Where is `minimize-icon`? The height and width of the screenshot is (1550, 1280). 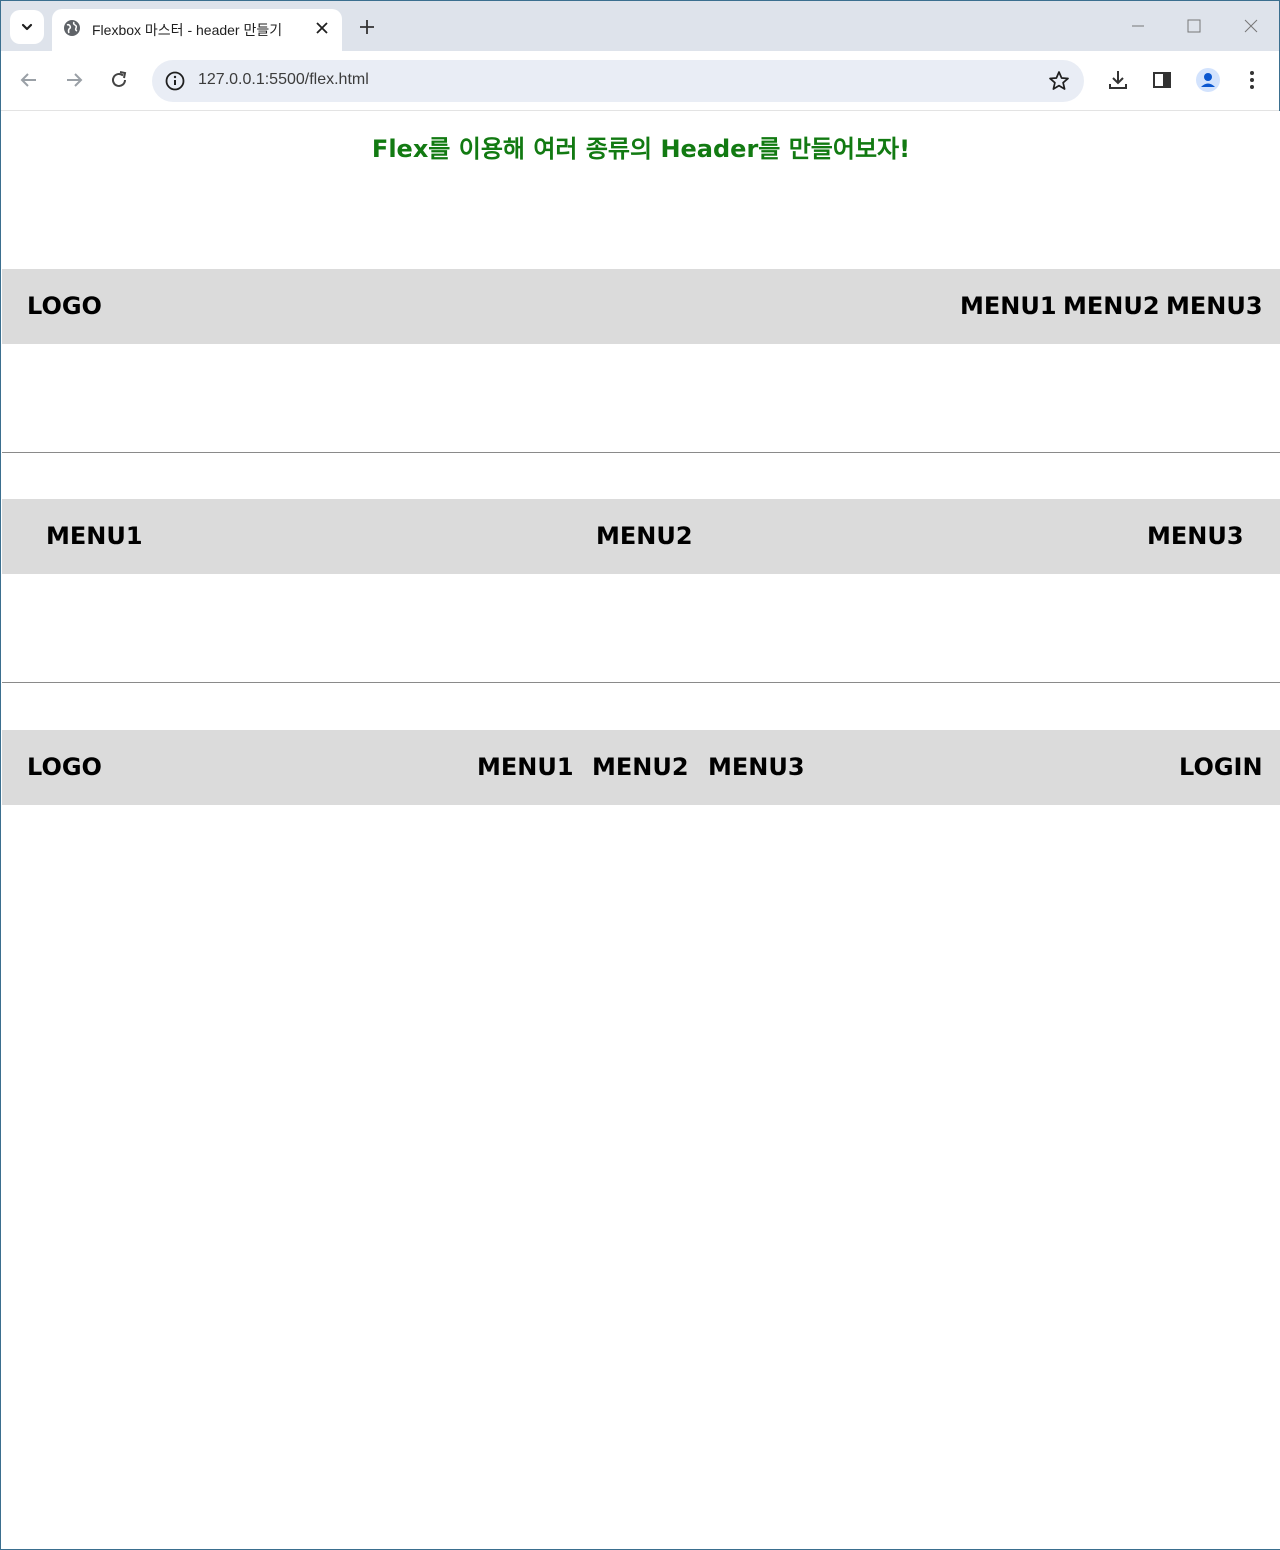
minimize-icon is located at coordinates (1138, 26).